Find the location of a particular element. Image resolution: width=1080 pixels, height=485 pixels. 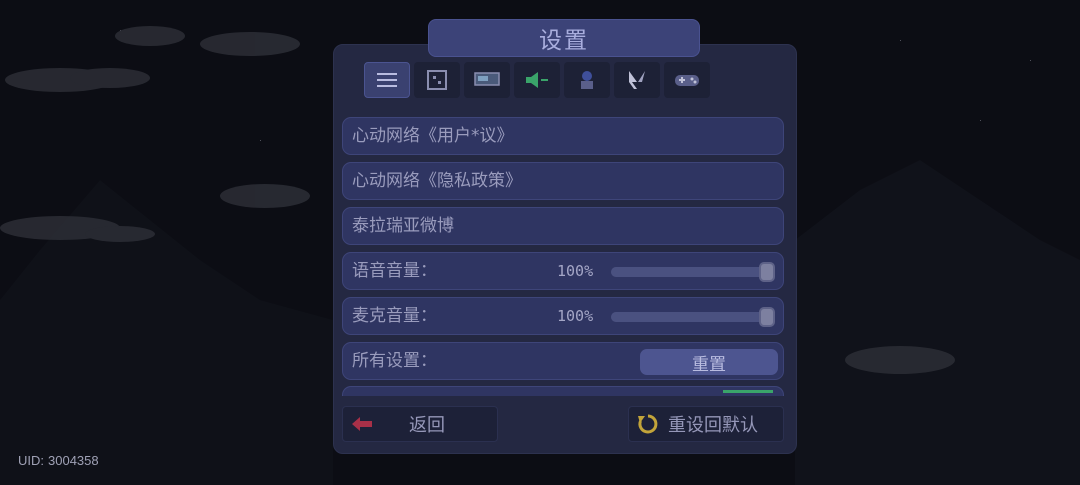

voice-volume-row: 语音音量： 100% is located at coordinates (563, 271).